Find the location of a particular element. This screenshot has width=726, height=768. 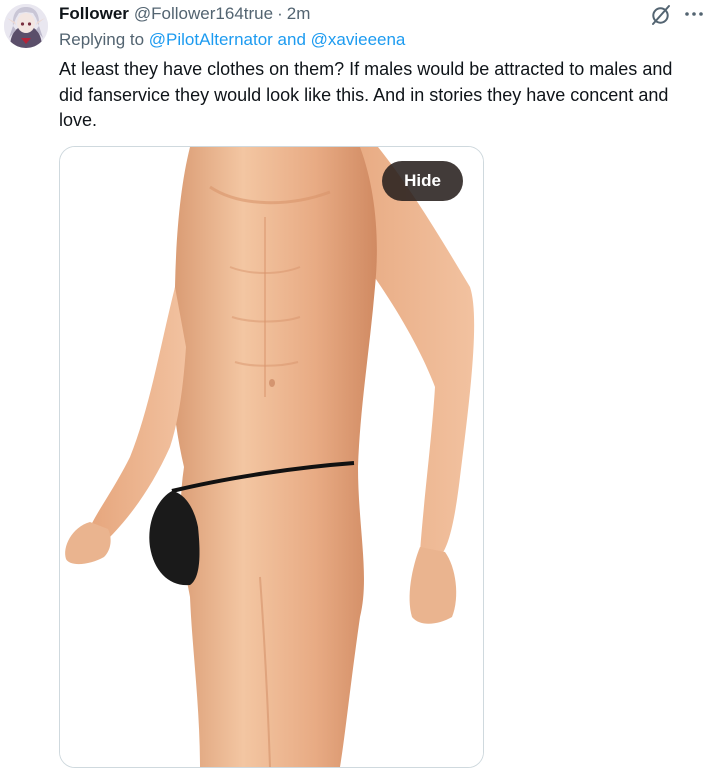

hide-media-button: Hide is located at coordinates (422, 181).